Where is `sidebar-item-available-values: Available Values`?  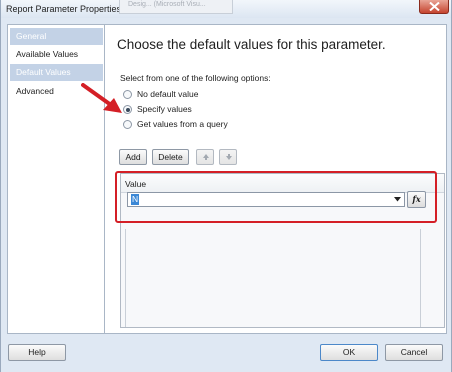 sidebar-item-available-values: Available Values is located at coordinates (56, 54).